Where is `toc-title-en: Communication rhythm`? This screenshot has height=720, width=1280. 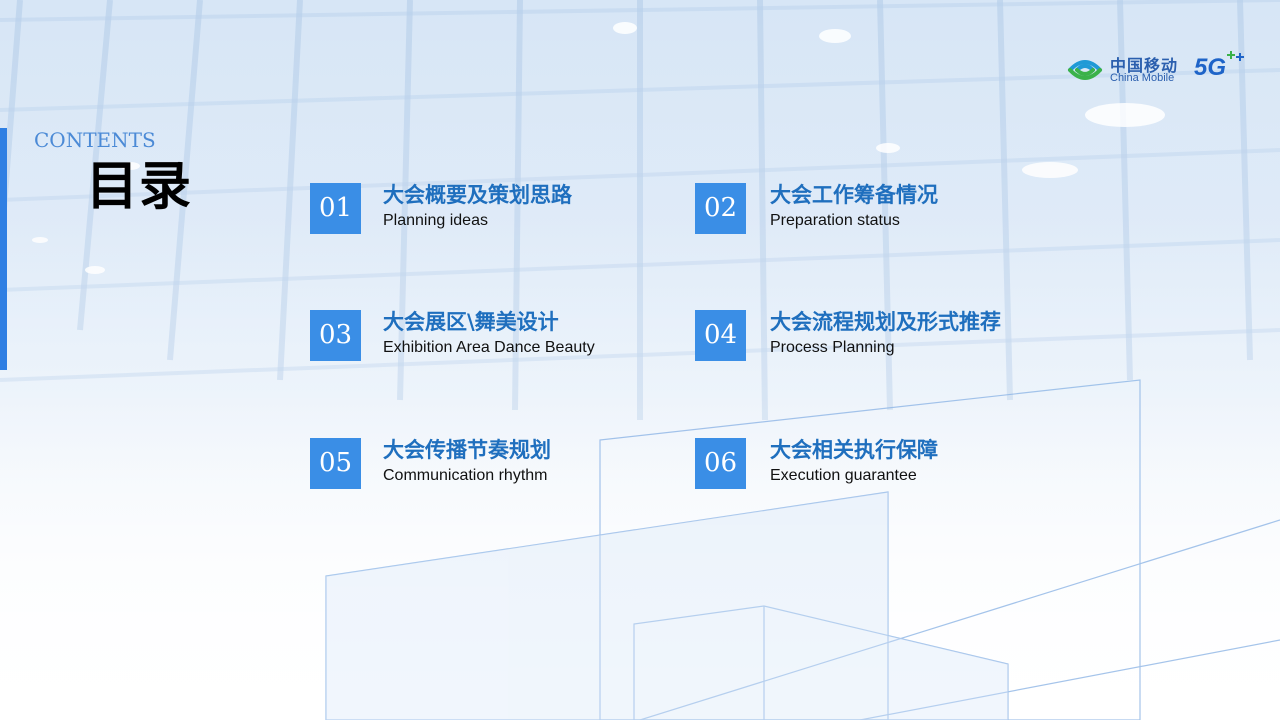 toc-title-en: Communication rhythm is located at coordinates (465, 475).